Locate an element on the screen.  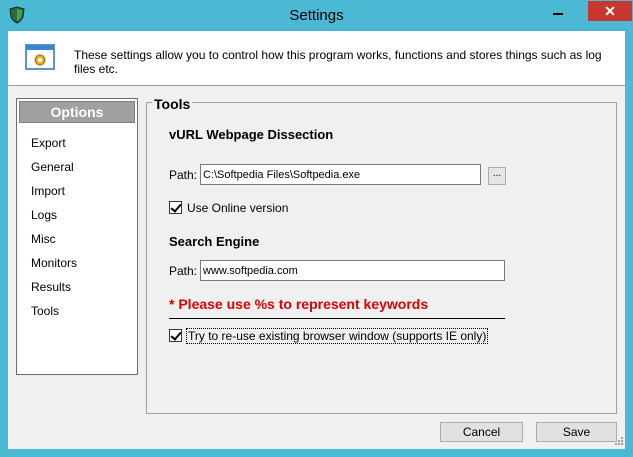
title-bar: Settings ✕ is located at coordinates (316, 15).